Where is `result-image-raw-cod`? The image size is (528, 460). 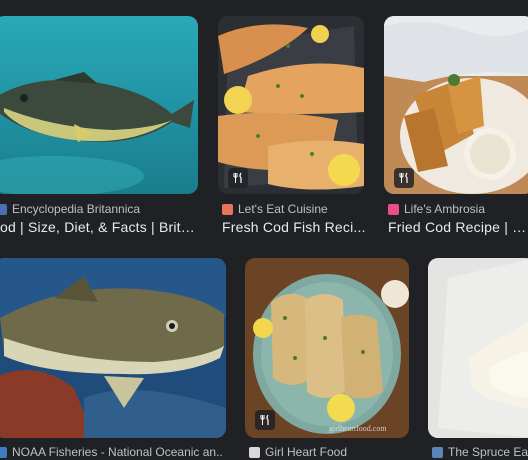
result-image-raw-cod is located at coordinates (478, 348).